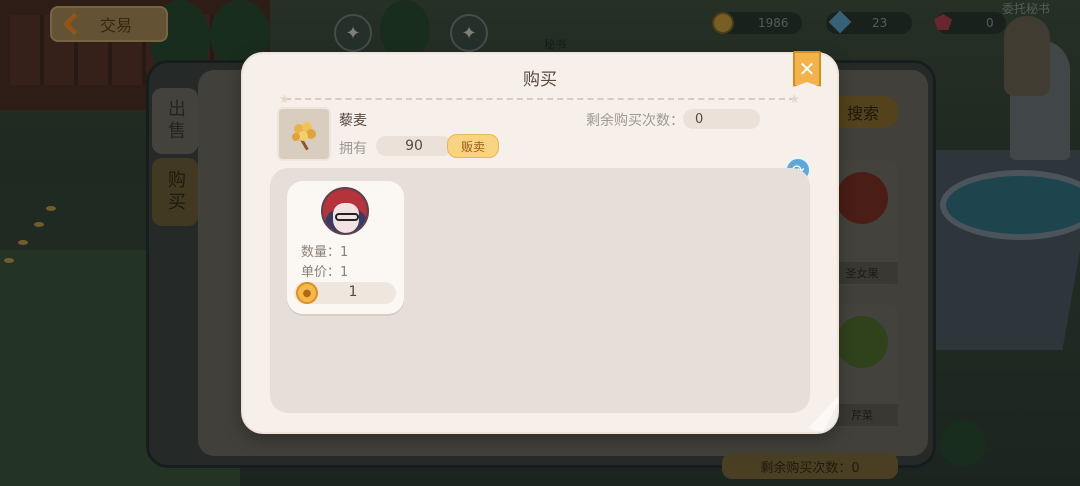  What do you see at coordinates (353, 292) in the screenshot?
I see `listing-total-cost: 1` at bounding box center [353, 292].